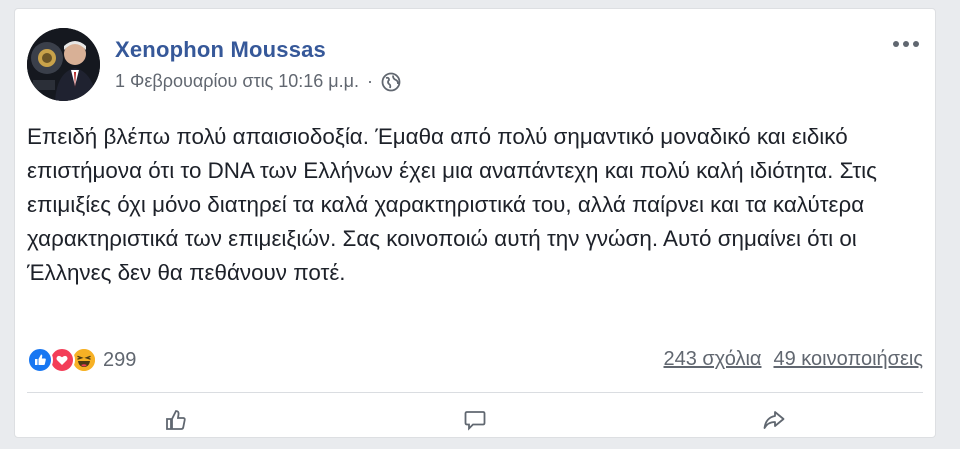  Describe the element at coordinates (81, 360) in the screenshot. I see `reactions-summary: 299` at that location.